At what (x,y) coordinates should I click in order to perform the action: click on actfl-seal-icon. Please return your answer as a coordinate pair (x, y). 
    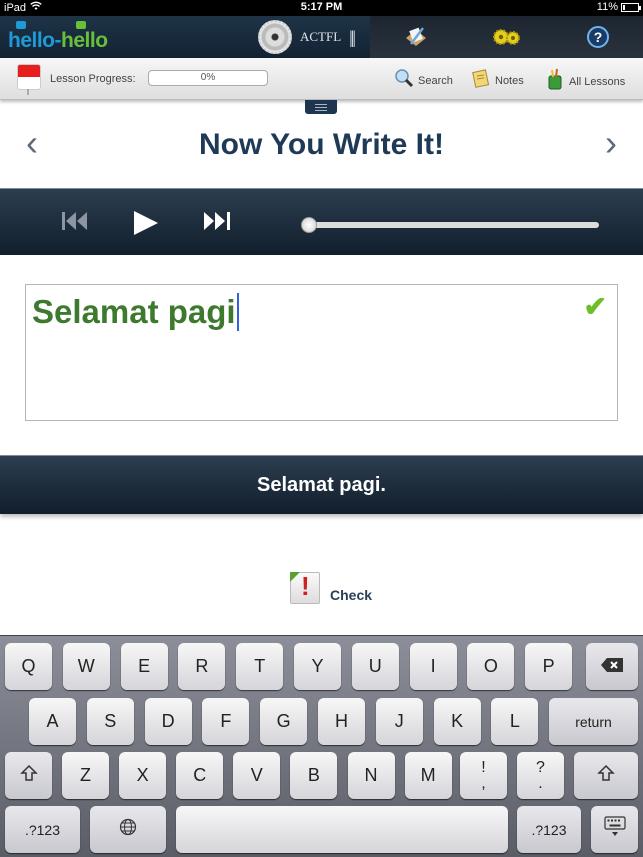
    Looking at the image, I should click on (275, 37).